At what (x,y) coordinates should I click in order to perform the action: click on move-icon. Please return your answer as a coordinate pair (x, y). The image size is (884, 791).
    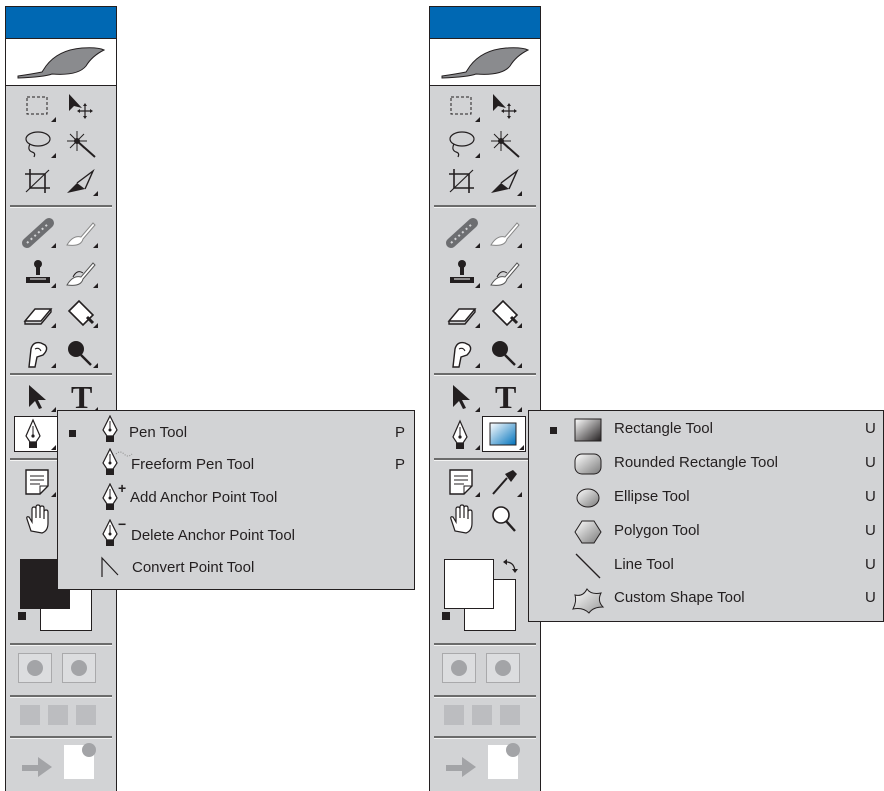
    Looking at the image, I should click on (81, 107).